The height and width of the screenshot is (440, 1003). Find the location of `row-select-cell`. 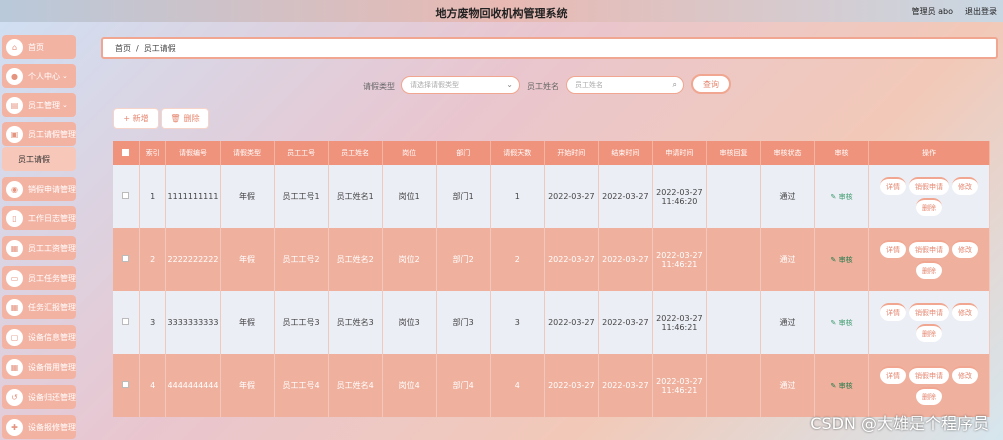

row-select-cell is located at coordinates (126, 196).